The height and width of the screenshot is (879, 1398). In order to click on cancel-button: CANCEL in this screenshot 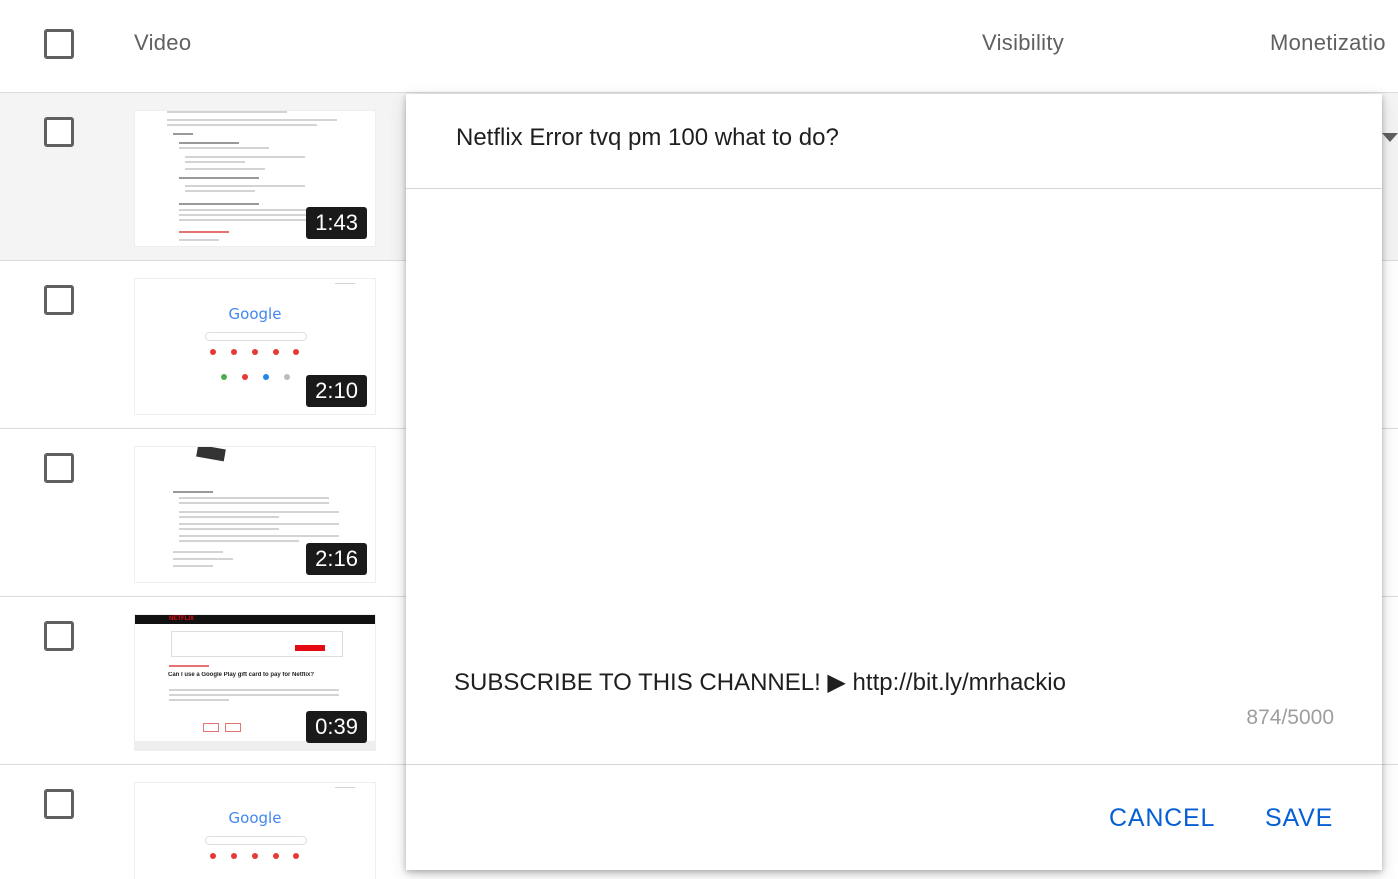, I will do `click(1162, 818)`.